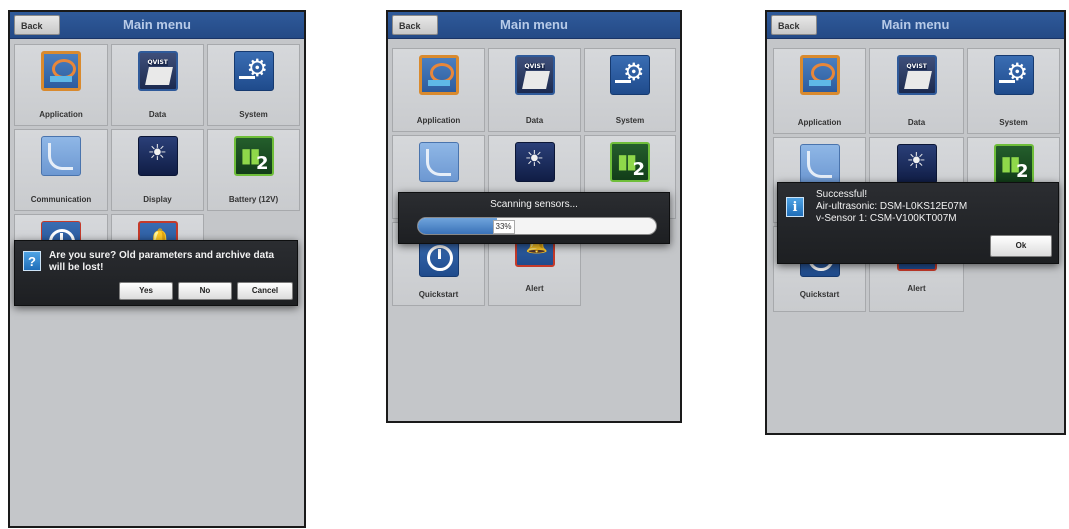  I want to click on tile-display: Display, so click(157, 170).